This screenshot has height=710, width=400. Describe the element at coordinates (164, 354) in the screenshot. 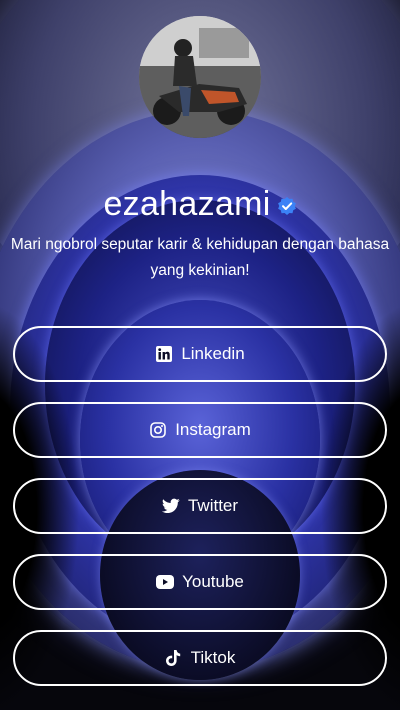

I see `linkedin-icon` at that location.